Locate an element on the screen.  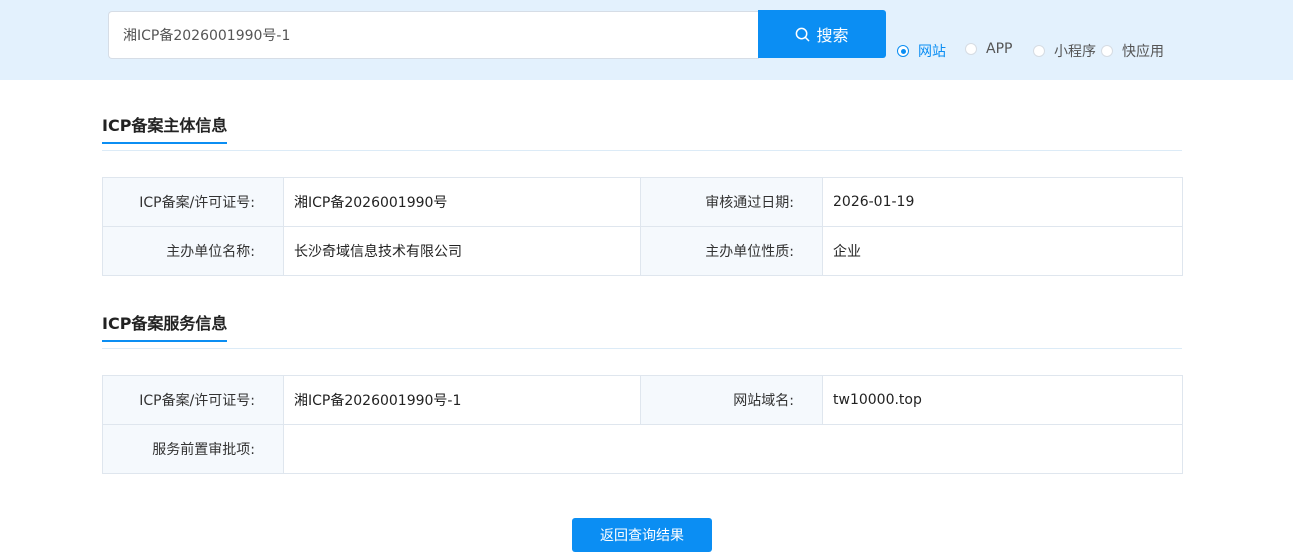
radio-checked-icon is located at coordinates (903, 51).